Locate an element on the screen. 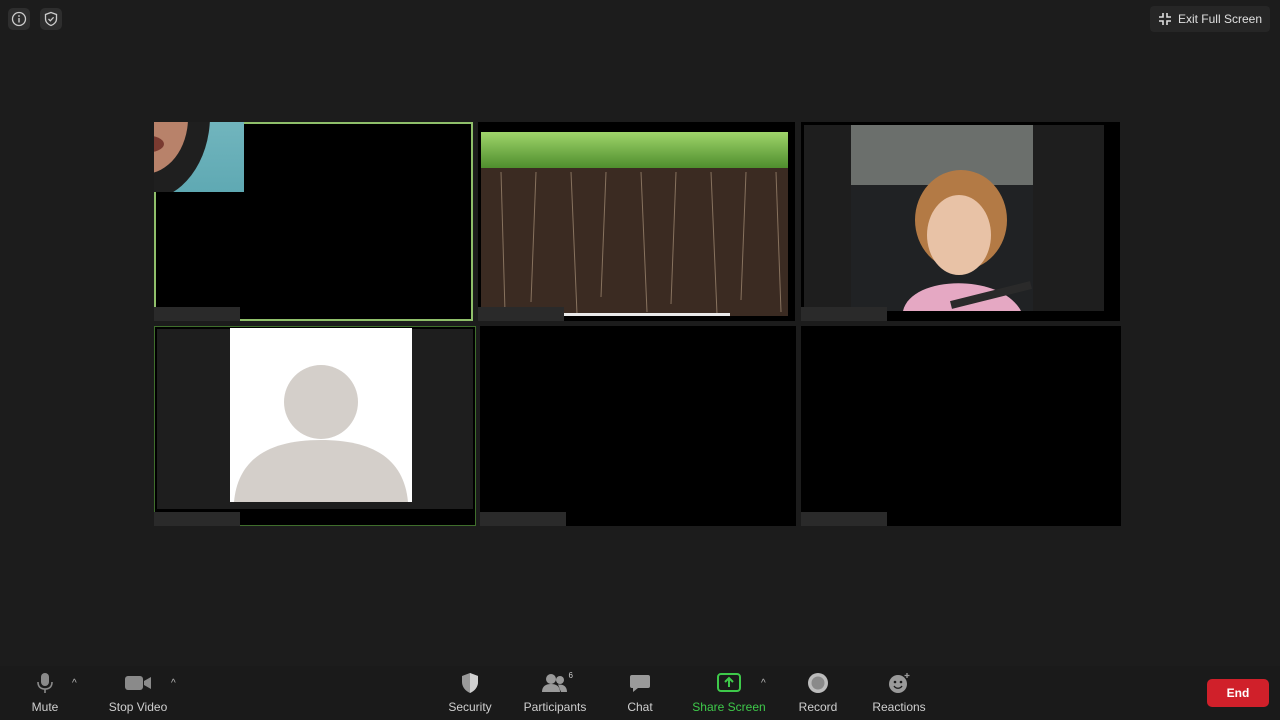  record-label: Record is located at coordinates (818, 707).